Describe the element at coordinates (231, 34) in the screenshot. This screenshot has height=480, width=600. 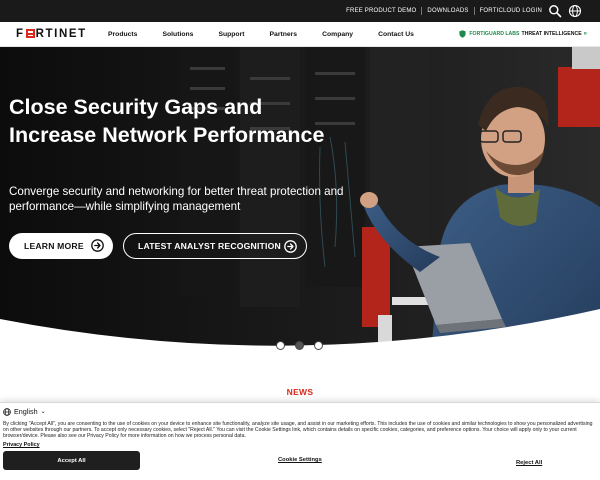
I see `nav-item-support: Support` at that location.